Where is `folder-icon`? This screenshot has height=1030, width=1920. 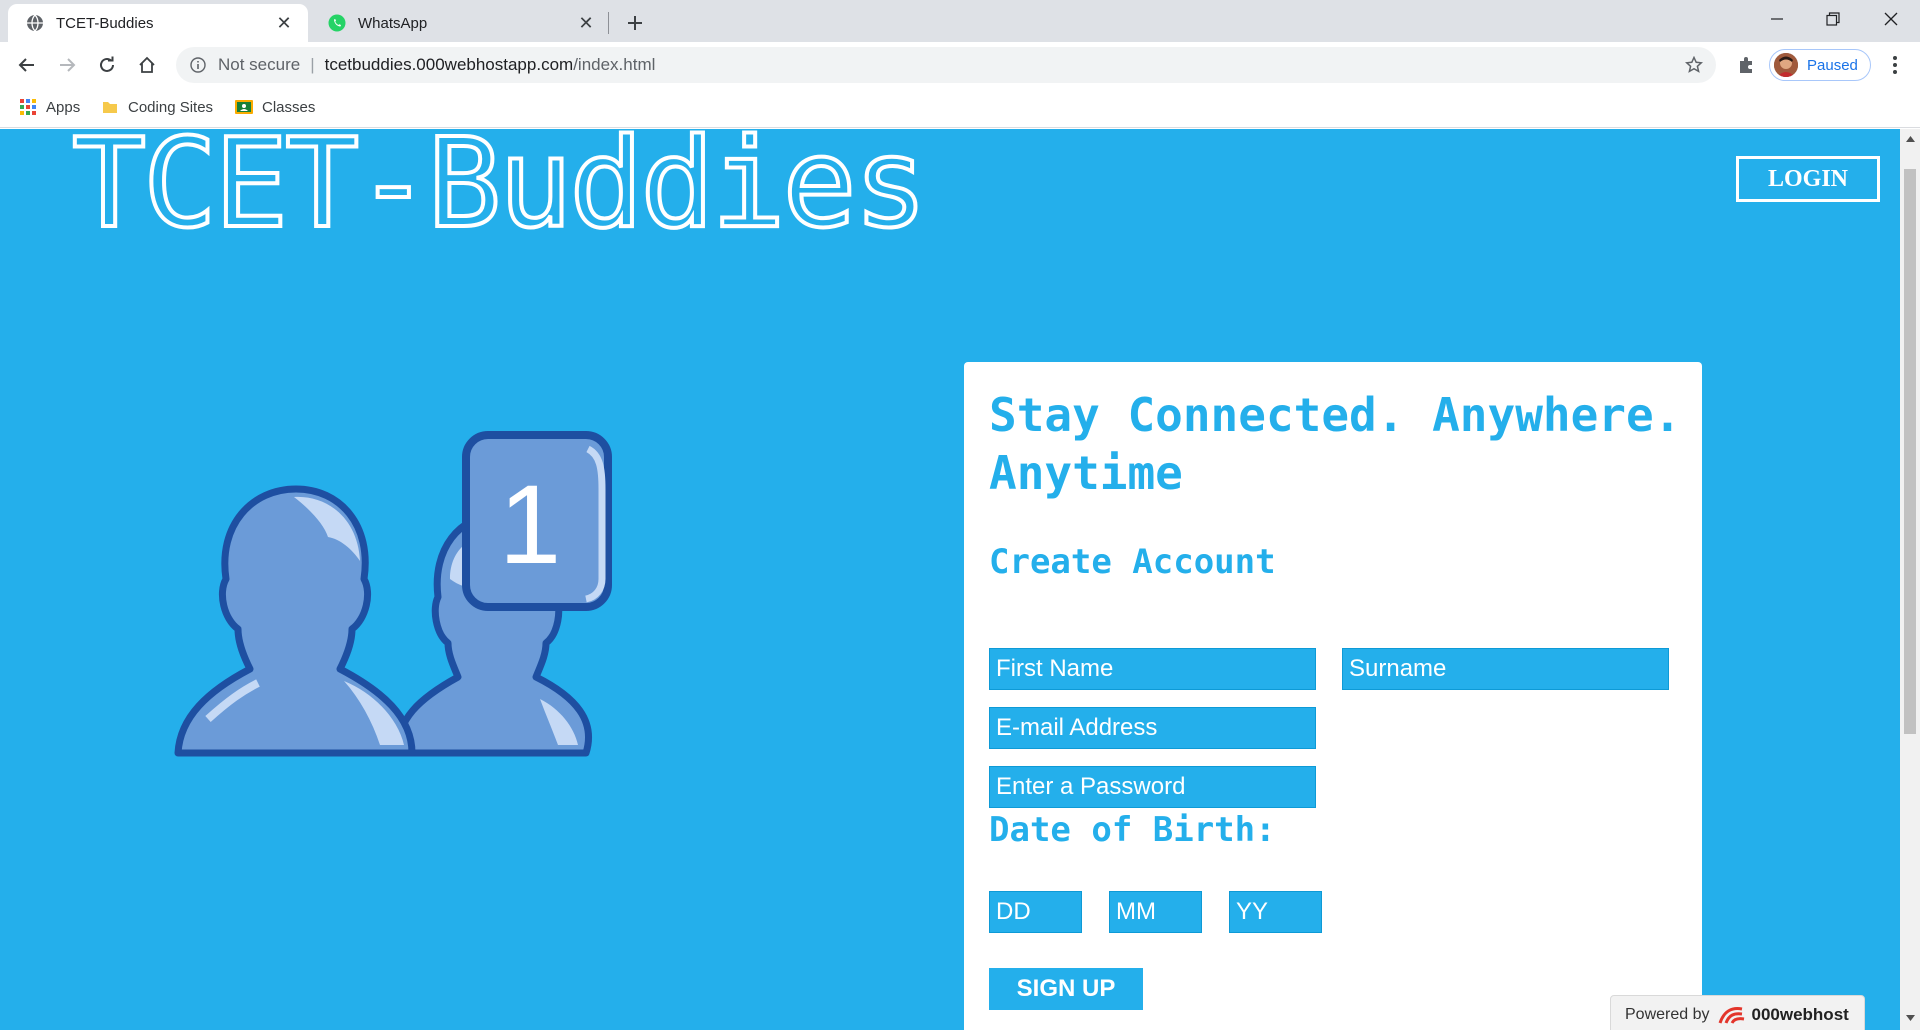
folder-icon is located at coordinates (110, 107).